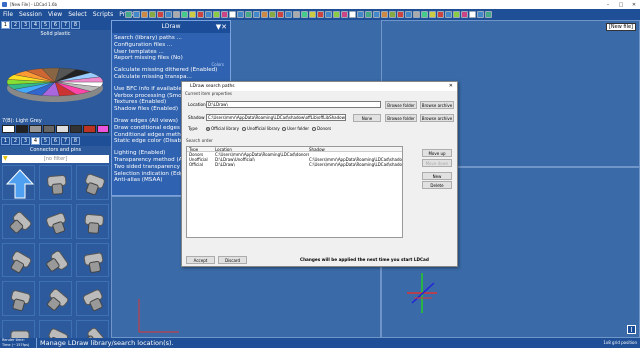 The image size is (640, 348). Describe the element at coordinates (15, 141) in the screenshot. I see `parts-tab-2: 2` at that location.